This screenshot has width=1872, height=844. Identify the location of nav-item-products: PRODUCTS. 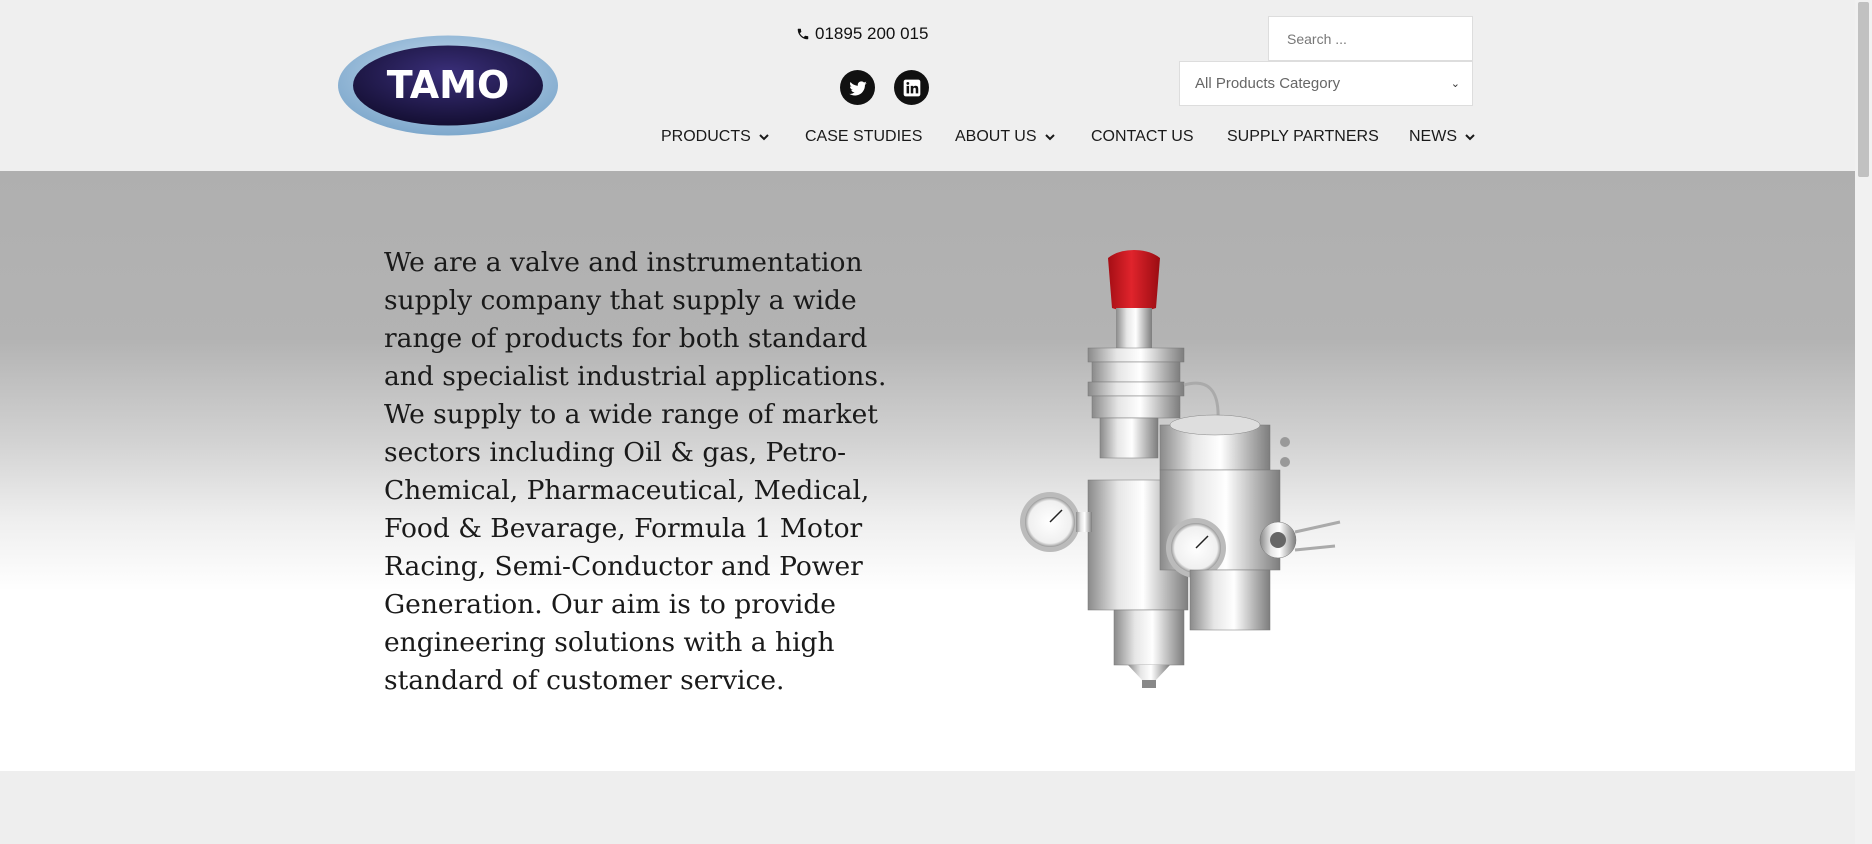
(715, 137).